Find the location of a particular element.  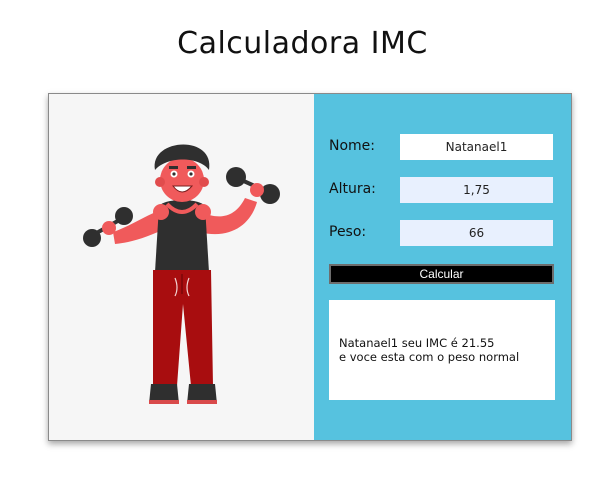

page-title: Calculadora IMC is located at coordinates (302, 43).